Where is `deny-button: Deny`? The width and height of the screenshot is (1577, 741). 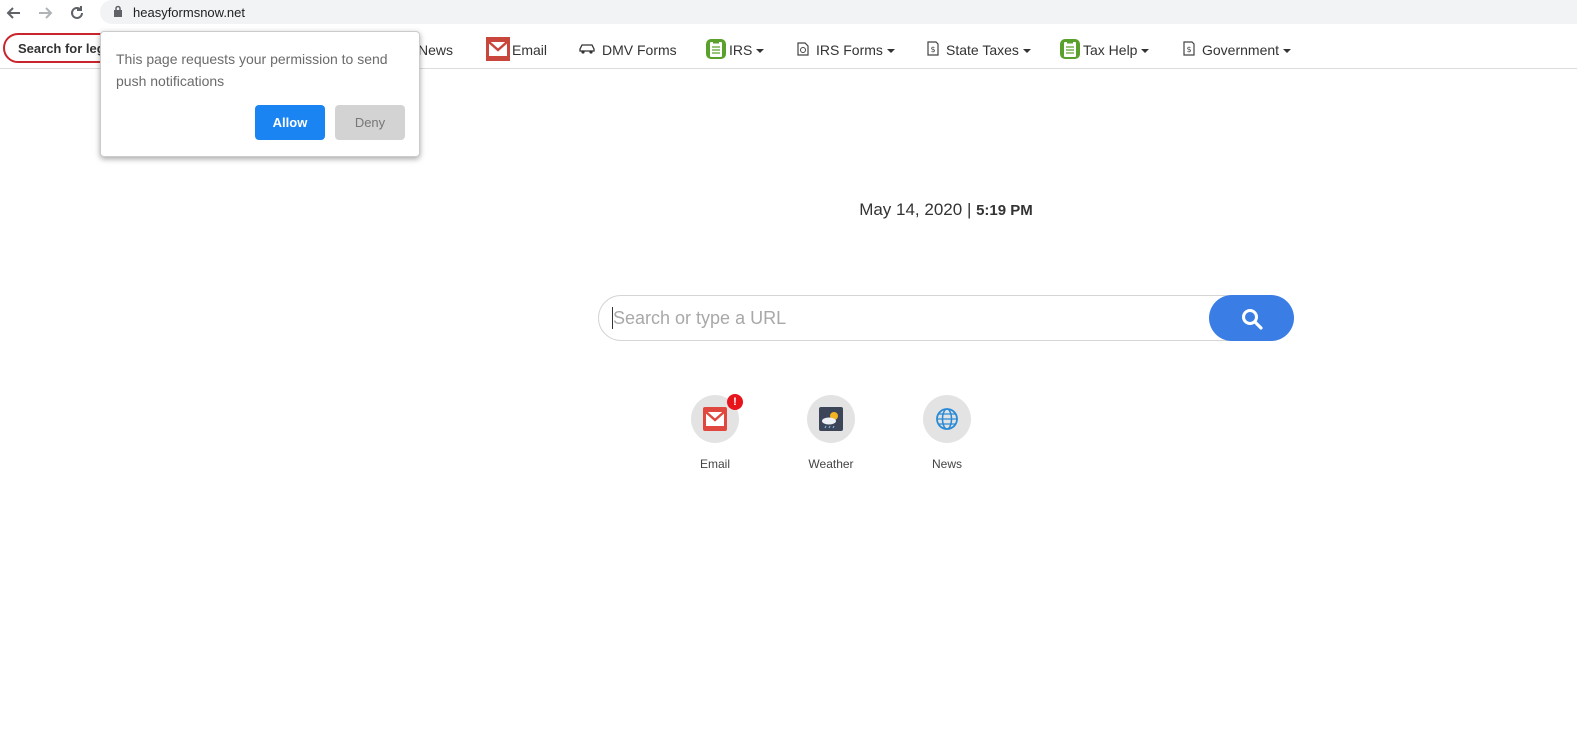 deny-button: Deny is located at coordinates (370, 122).